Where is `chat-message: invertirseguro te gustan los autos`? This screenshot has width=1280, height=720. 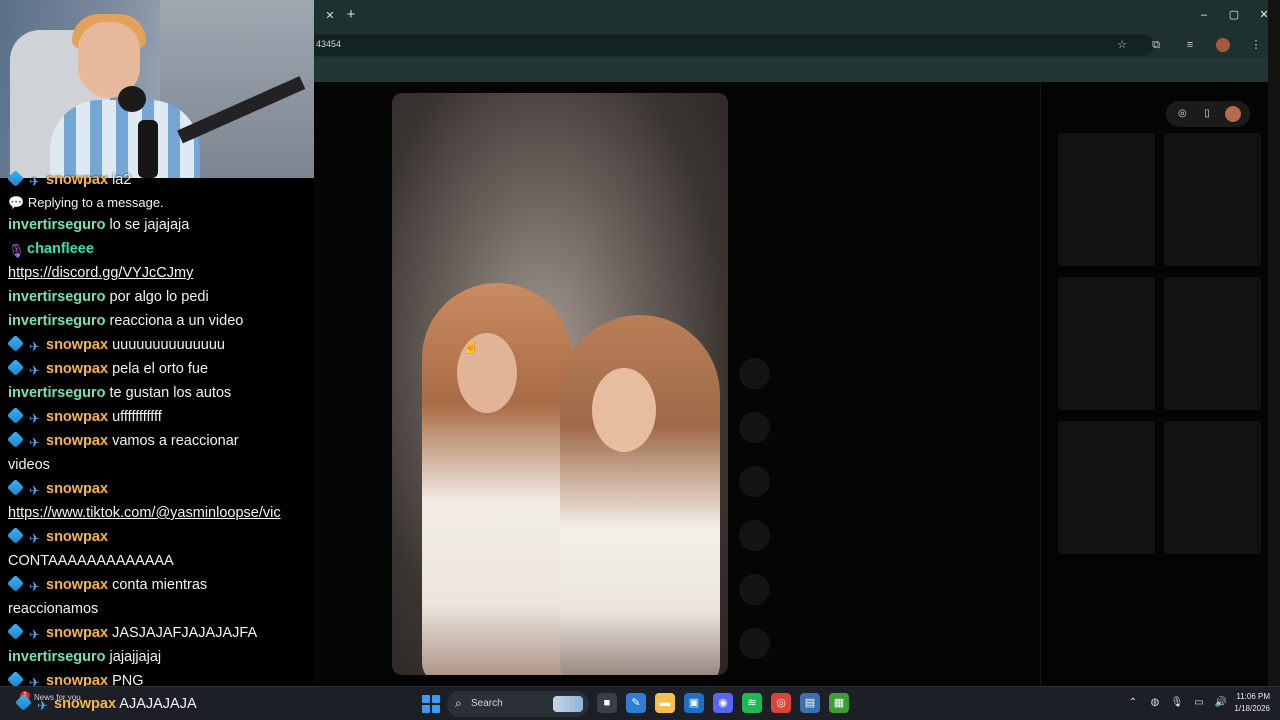
chat-message: invertirseguro te gustan los autos is located at coordinates (119, 393).